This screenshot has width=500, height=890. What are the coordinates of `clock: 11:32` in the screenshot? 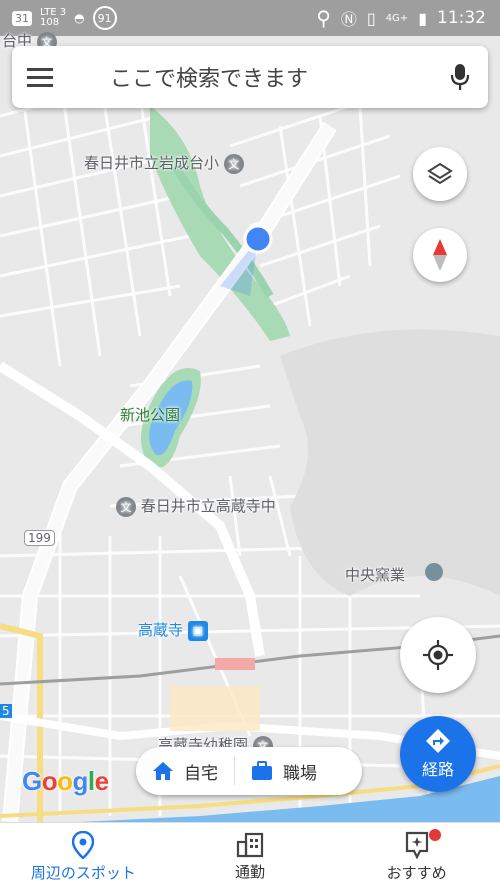 It's located at (461, 18).